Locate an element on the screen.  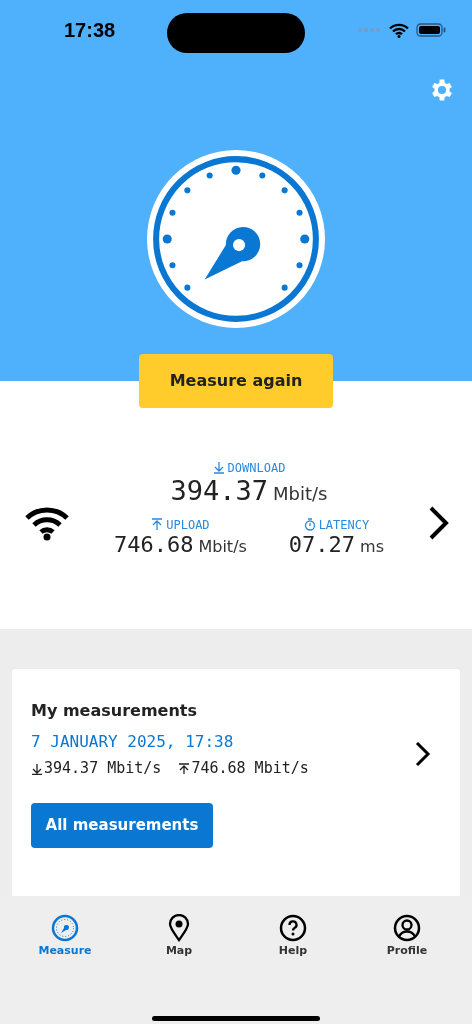
status-time: 17:38 is located at coordinates (90, 30).